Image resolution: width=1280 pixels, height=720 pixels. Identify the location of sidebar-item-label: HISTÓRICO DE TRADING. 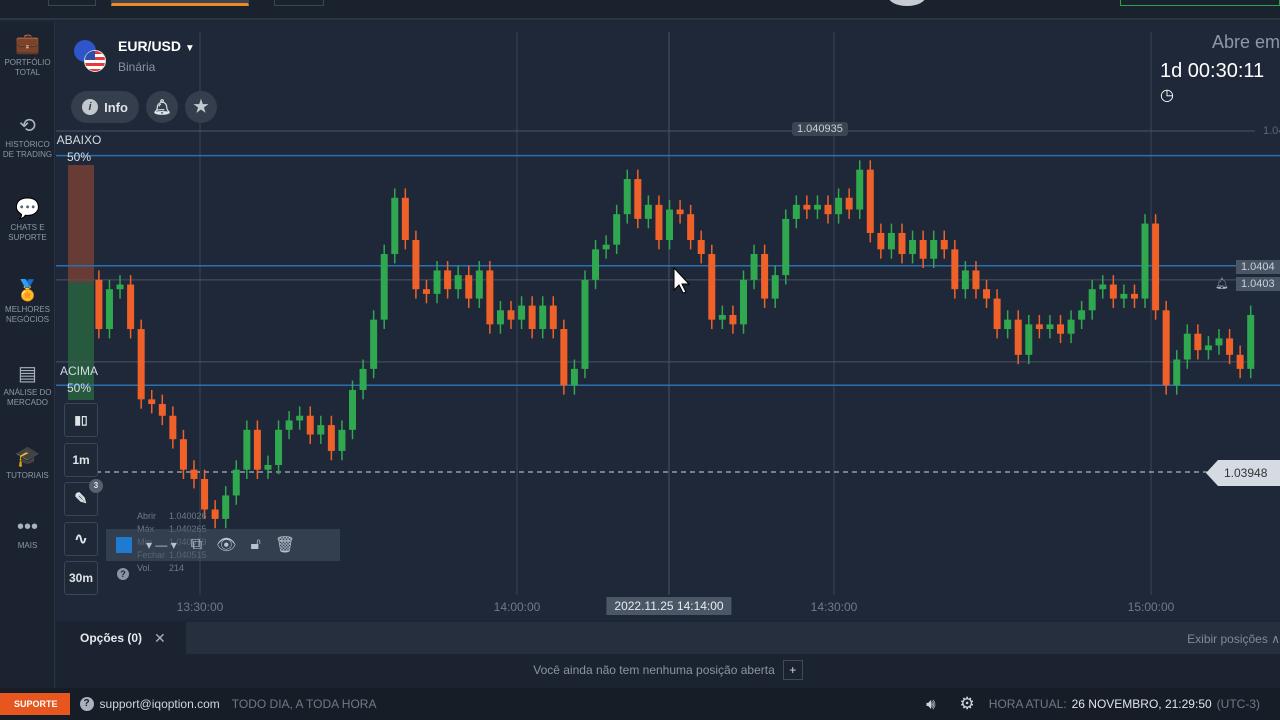
(27, 149).